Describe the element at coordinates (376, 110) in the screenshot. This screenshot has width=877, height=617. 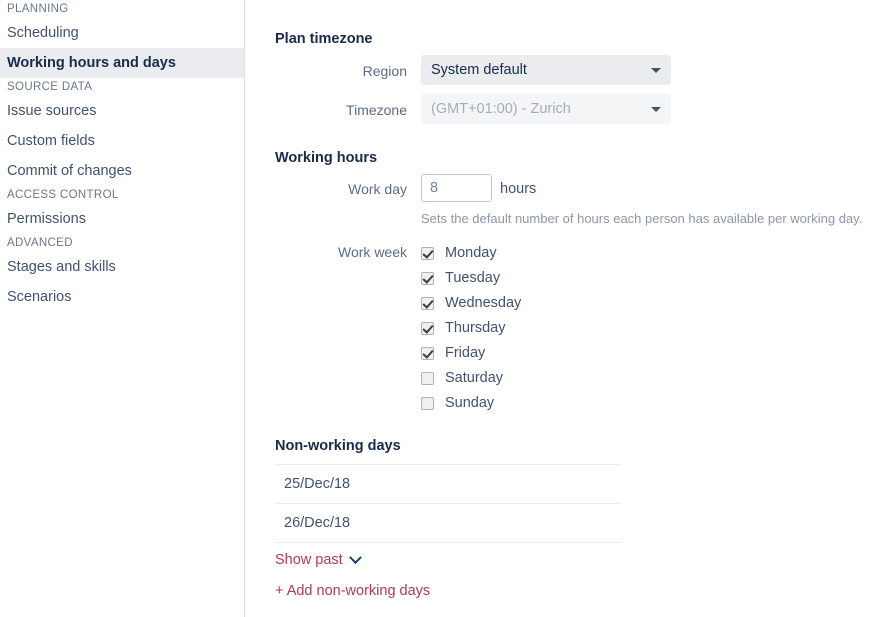
I see `timezone-label: Timezone` at that location.